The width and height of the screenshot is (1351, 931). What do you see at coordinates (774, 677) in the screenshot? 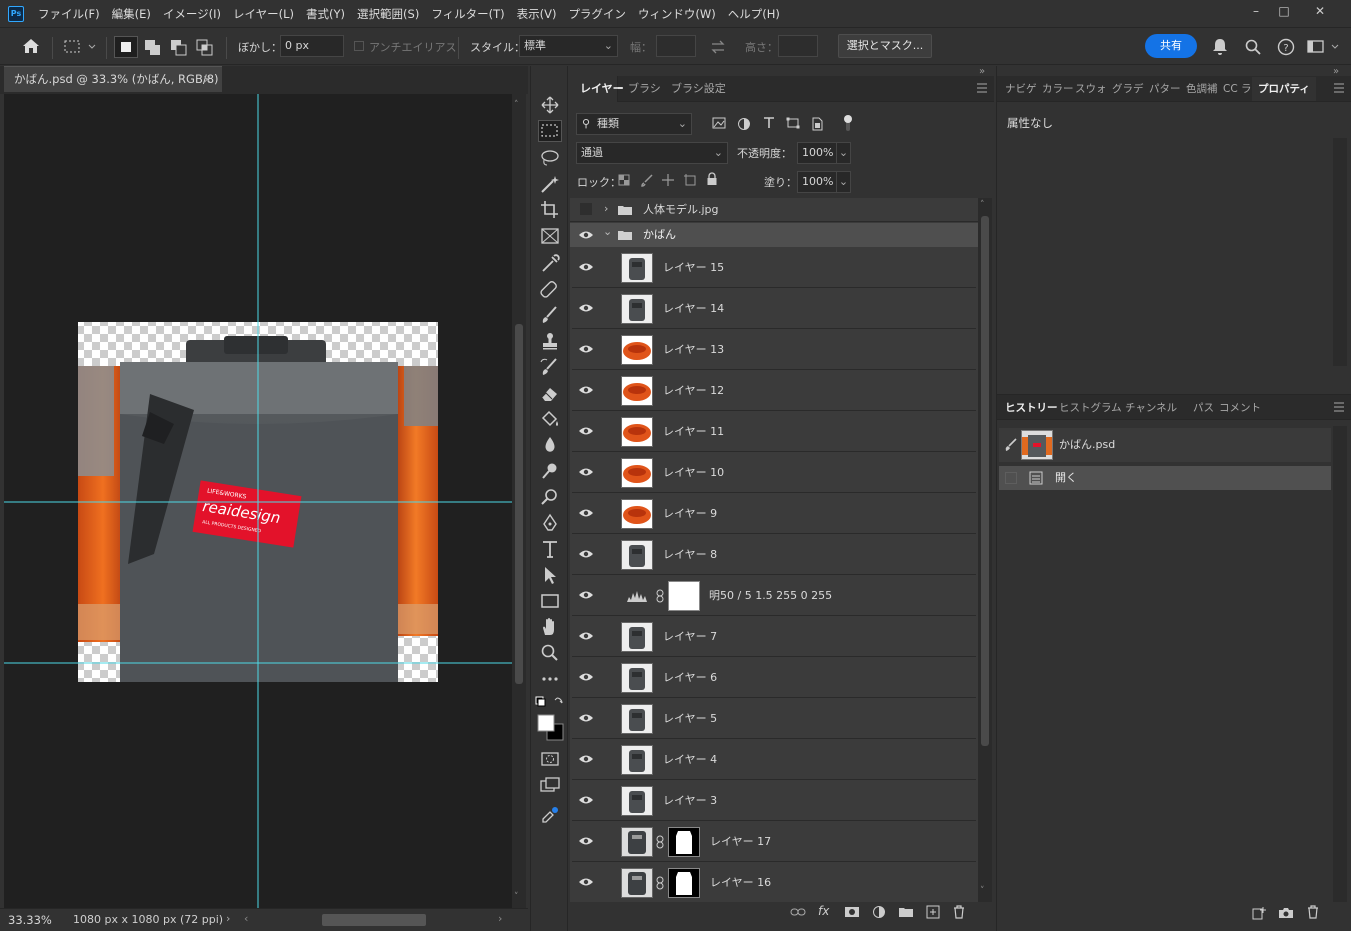
I see `layer-row: レイヤー 6` at bounding box center [774, 677].